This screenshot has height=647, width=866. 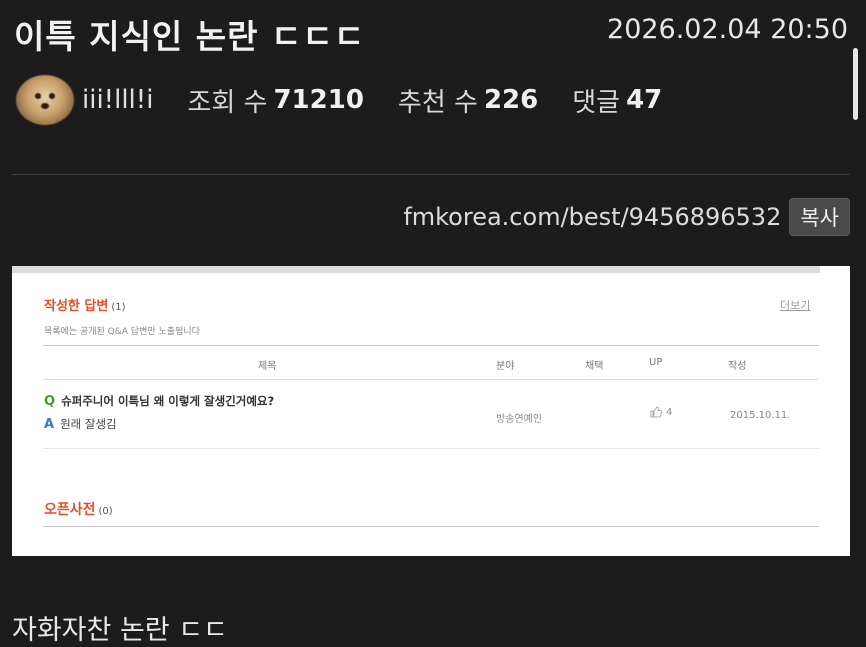 I want to click on post-date: 2026.02.04 20:50, so click(x=727, y=29).